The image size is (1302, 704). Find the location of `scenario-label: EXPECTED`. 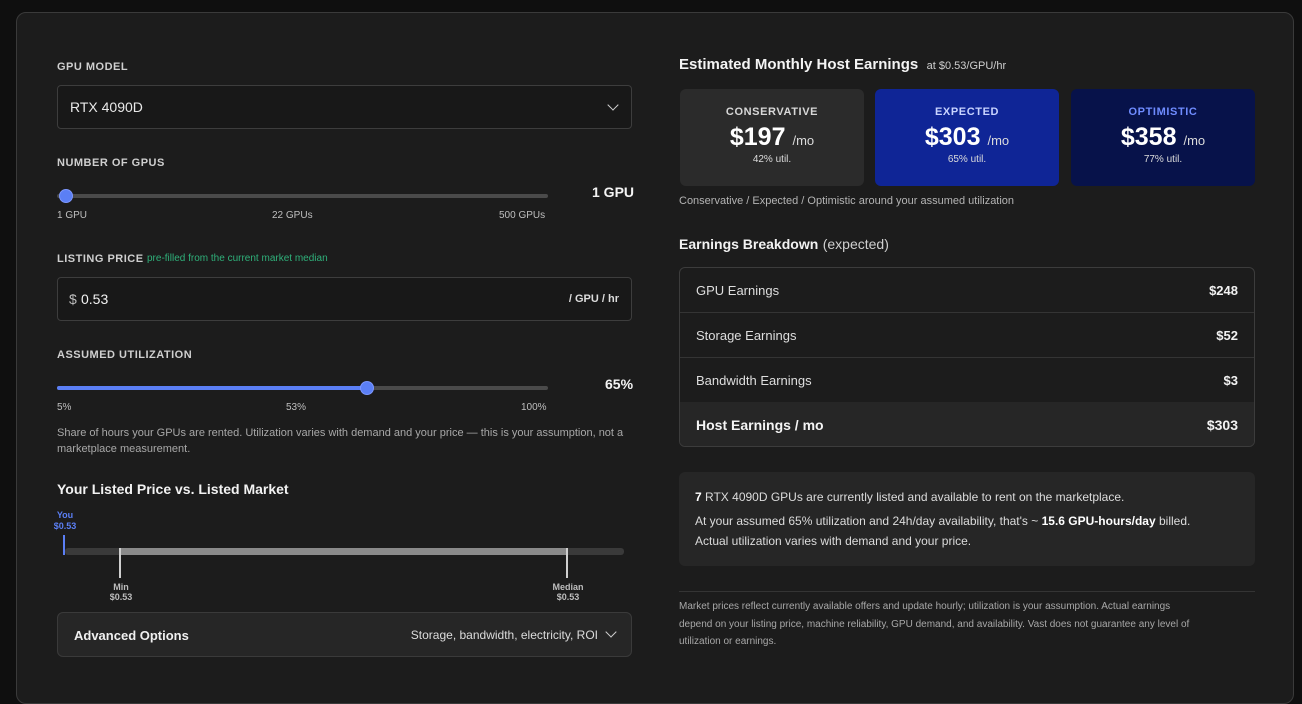

scenario-label: EXPECTED is located at coordinates (967, 112).